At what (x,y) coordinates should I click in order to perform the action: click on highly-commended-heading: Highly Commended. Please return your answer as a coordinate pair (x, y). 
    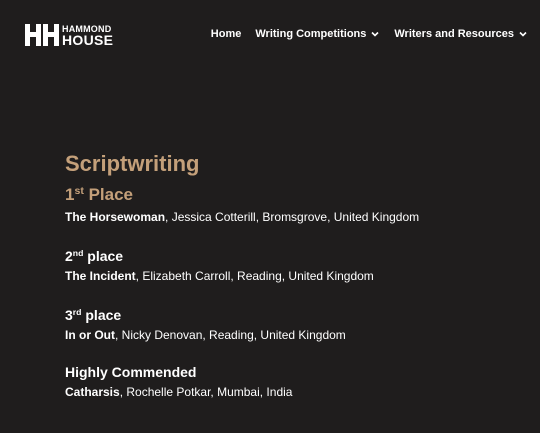
    Looking at the image, I should click on (131, 372).